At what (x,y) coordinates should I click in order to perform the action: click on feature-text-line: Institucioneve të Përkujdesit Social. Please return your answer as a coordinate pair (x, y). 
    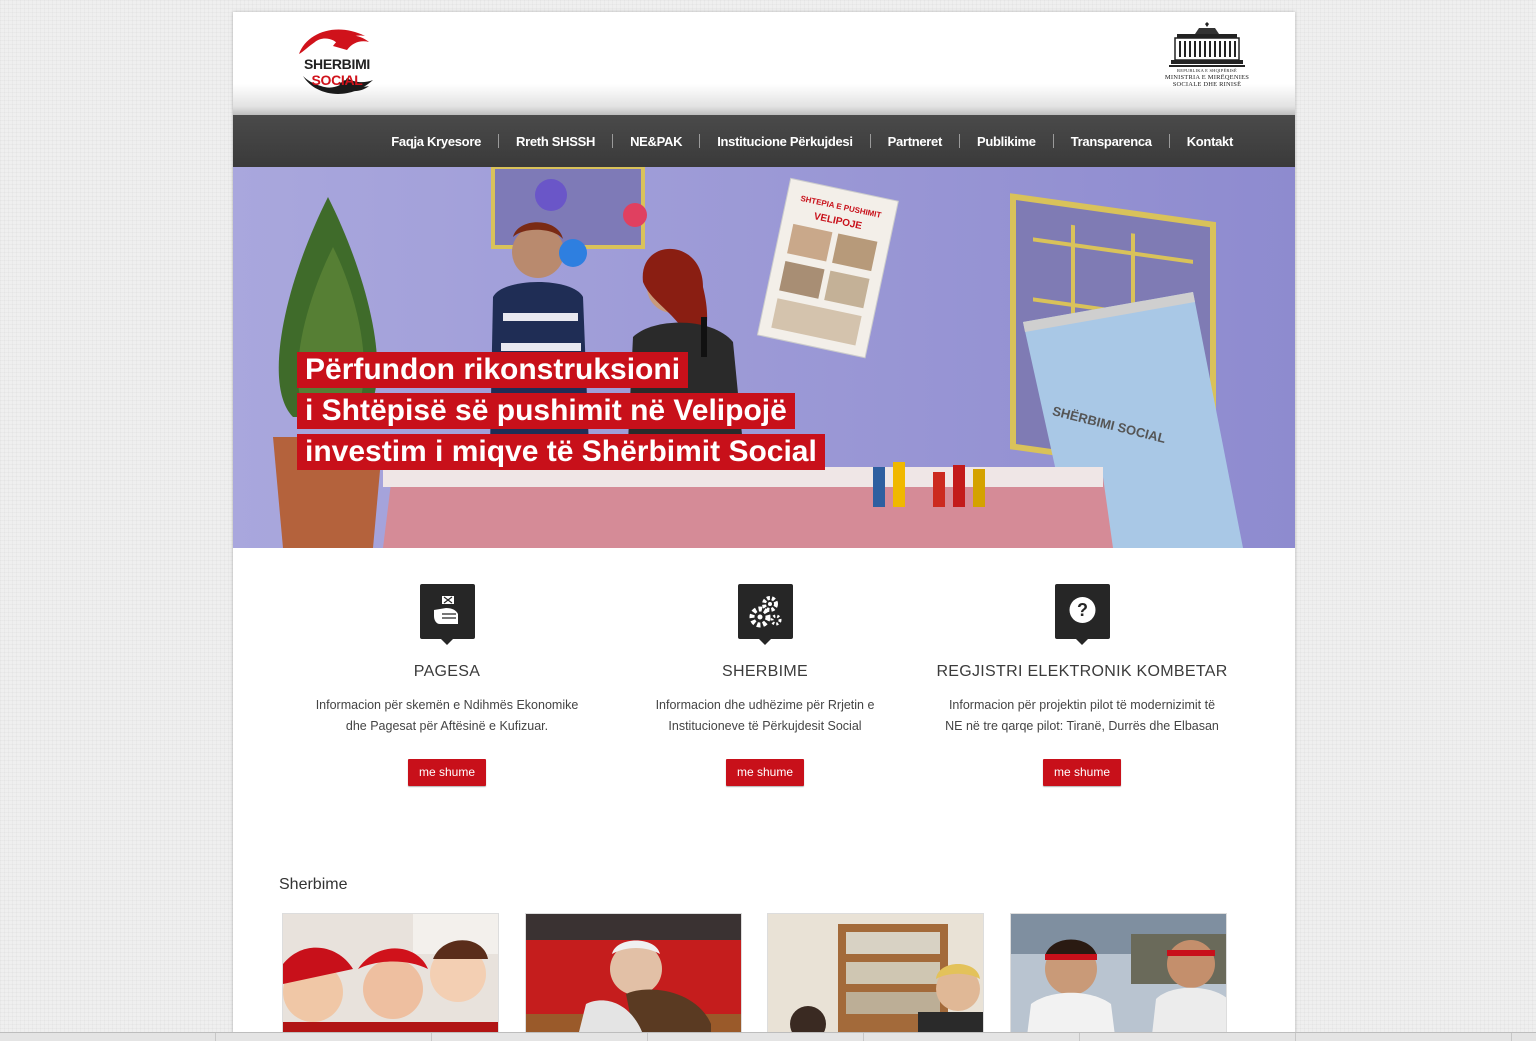
    Looking at the image, I should click on (765, 726).